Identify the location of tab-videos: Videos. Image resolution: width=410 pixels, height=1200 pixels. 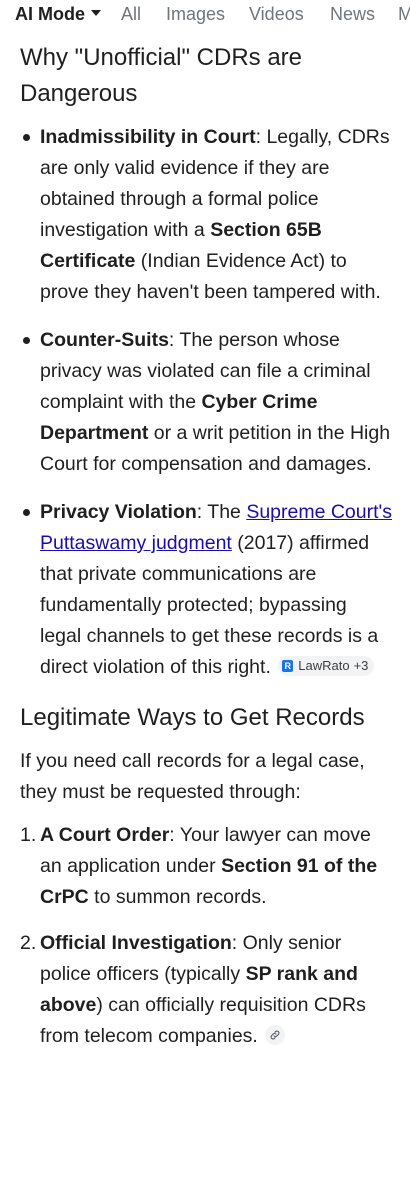
(276, 14).